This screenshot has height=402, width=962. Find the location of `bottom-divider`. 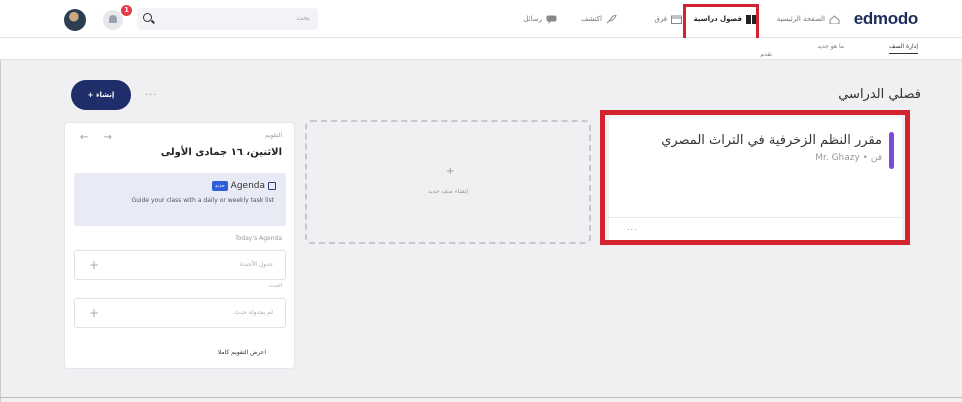

bottom-divider is located at coordinates (481, 397).